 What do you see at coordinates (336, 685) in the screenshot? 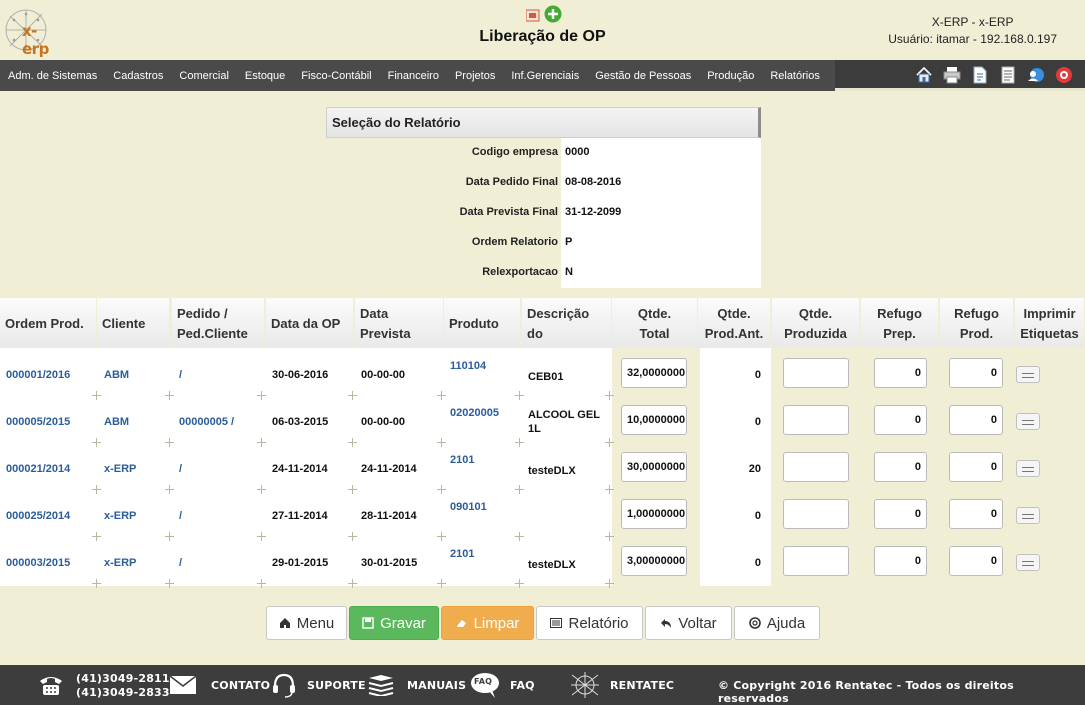
I see `suporte-link: SUPORTE` at bounding box center [336, 685].